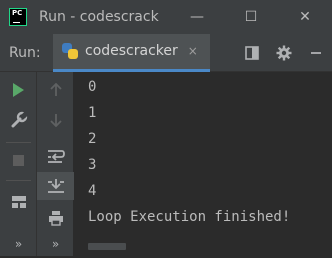 The height and width of the screenshot is (258, 332). Describe the element at coordinates (18, 202) in the screenshot. I see `restore-layout-icon` at that location.